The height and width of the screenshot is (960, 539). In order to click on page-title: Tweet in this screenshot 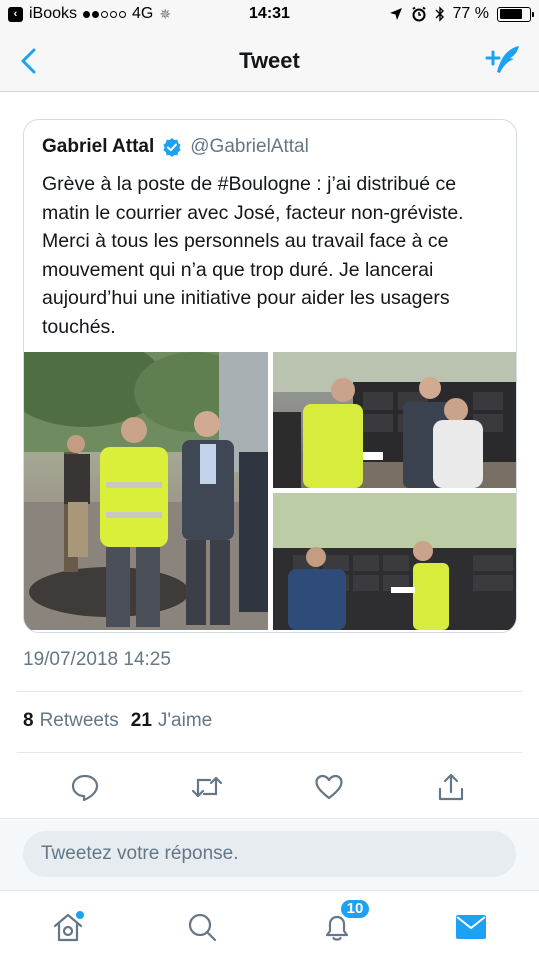, I will do `click(269, 60)`.